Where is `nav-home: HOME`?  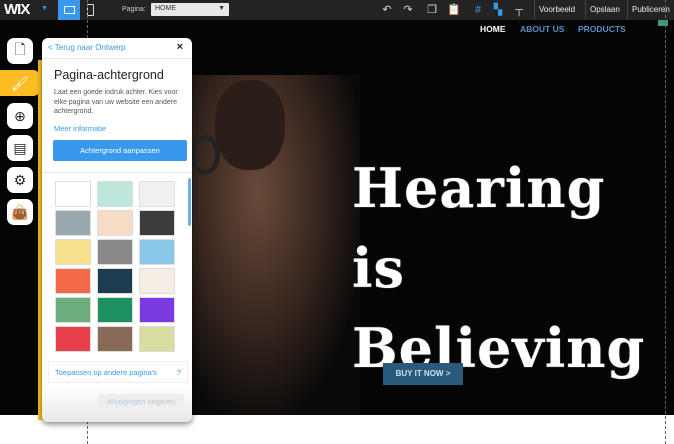
nav-home: HOME is located at coordinates (493, 29).